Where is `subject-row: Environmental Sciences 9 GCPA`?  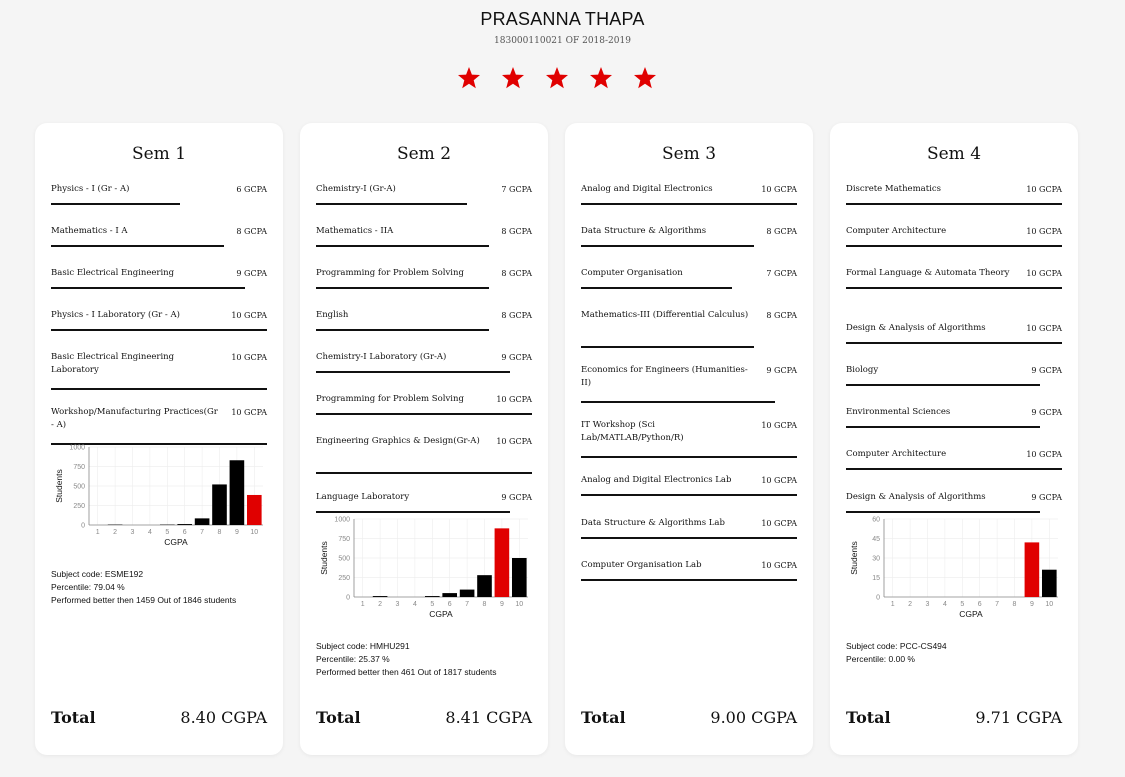 subject-row: Environmental Sciences 9 GCPA is located at coordinates (954, 417).